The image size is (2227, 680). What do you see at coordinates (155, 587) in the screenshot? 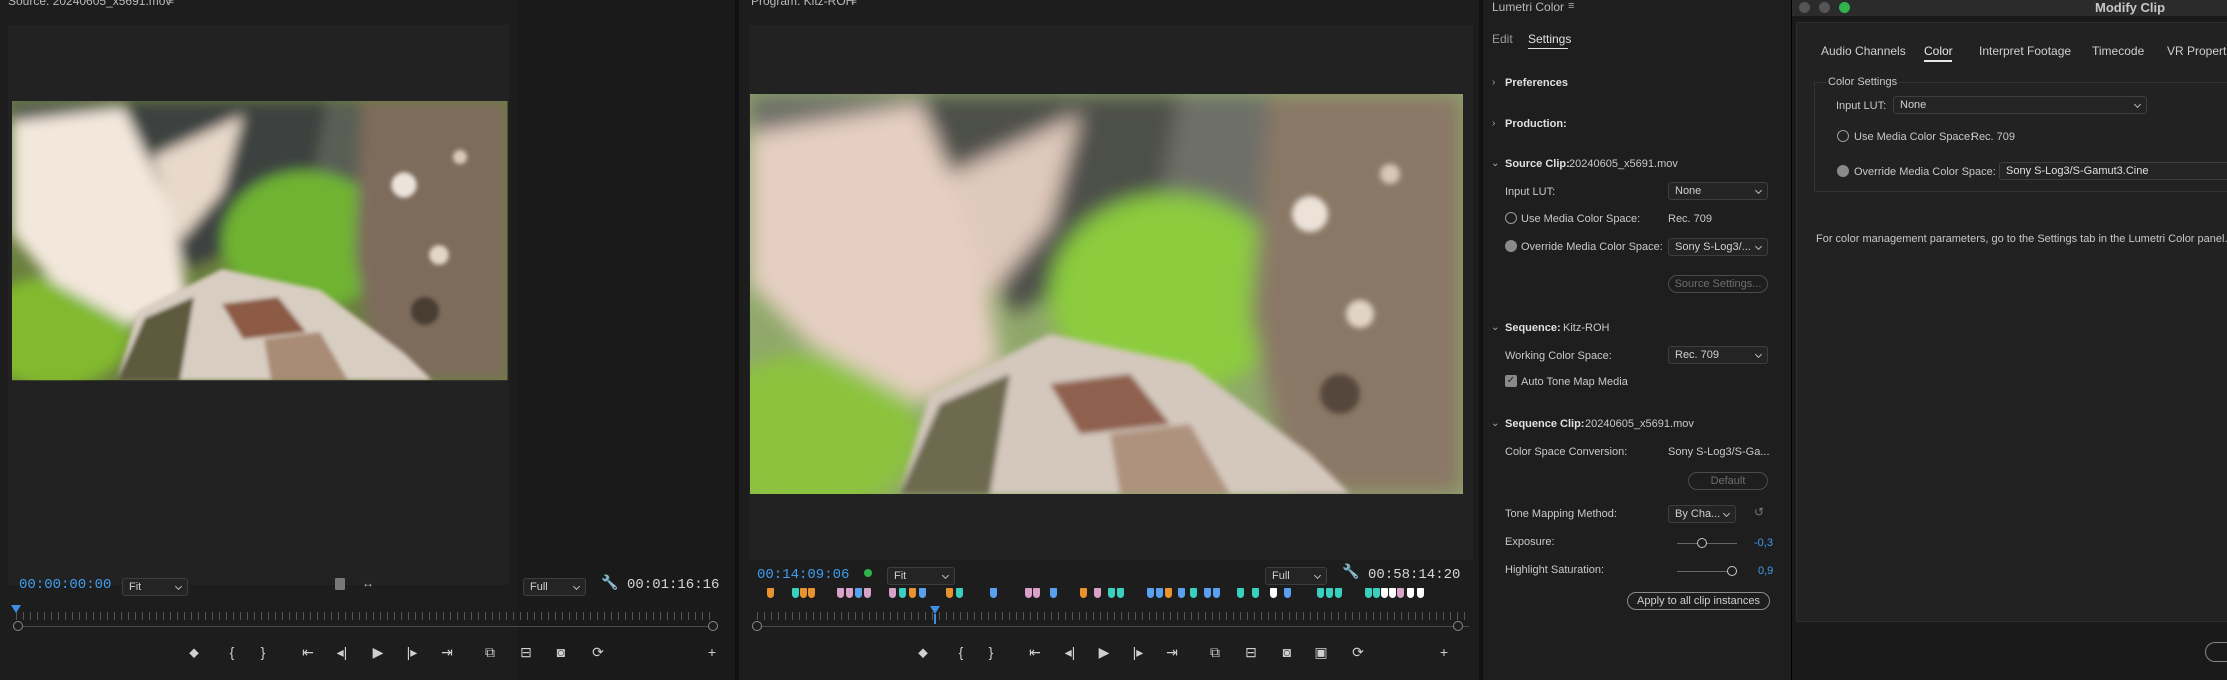
I see `source-zoom-select: Fit` at bounding box center [155, 587].